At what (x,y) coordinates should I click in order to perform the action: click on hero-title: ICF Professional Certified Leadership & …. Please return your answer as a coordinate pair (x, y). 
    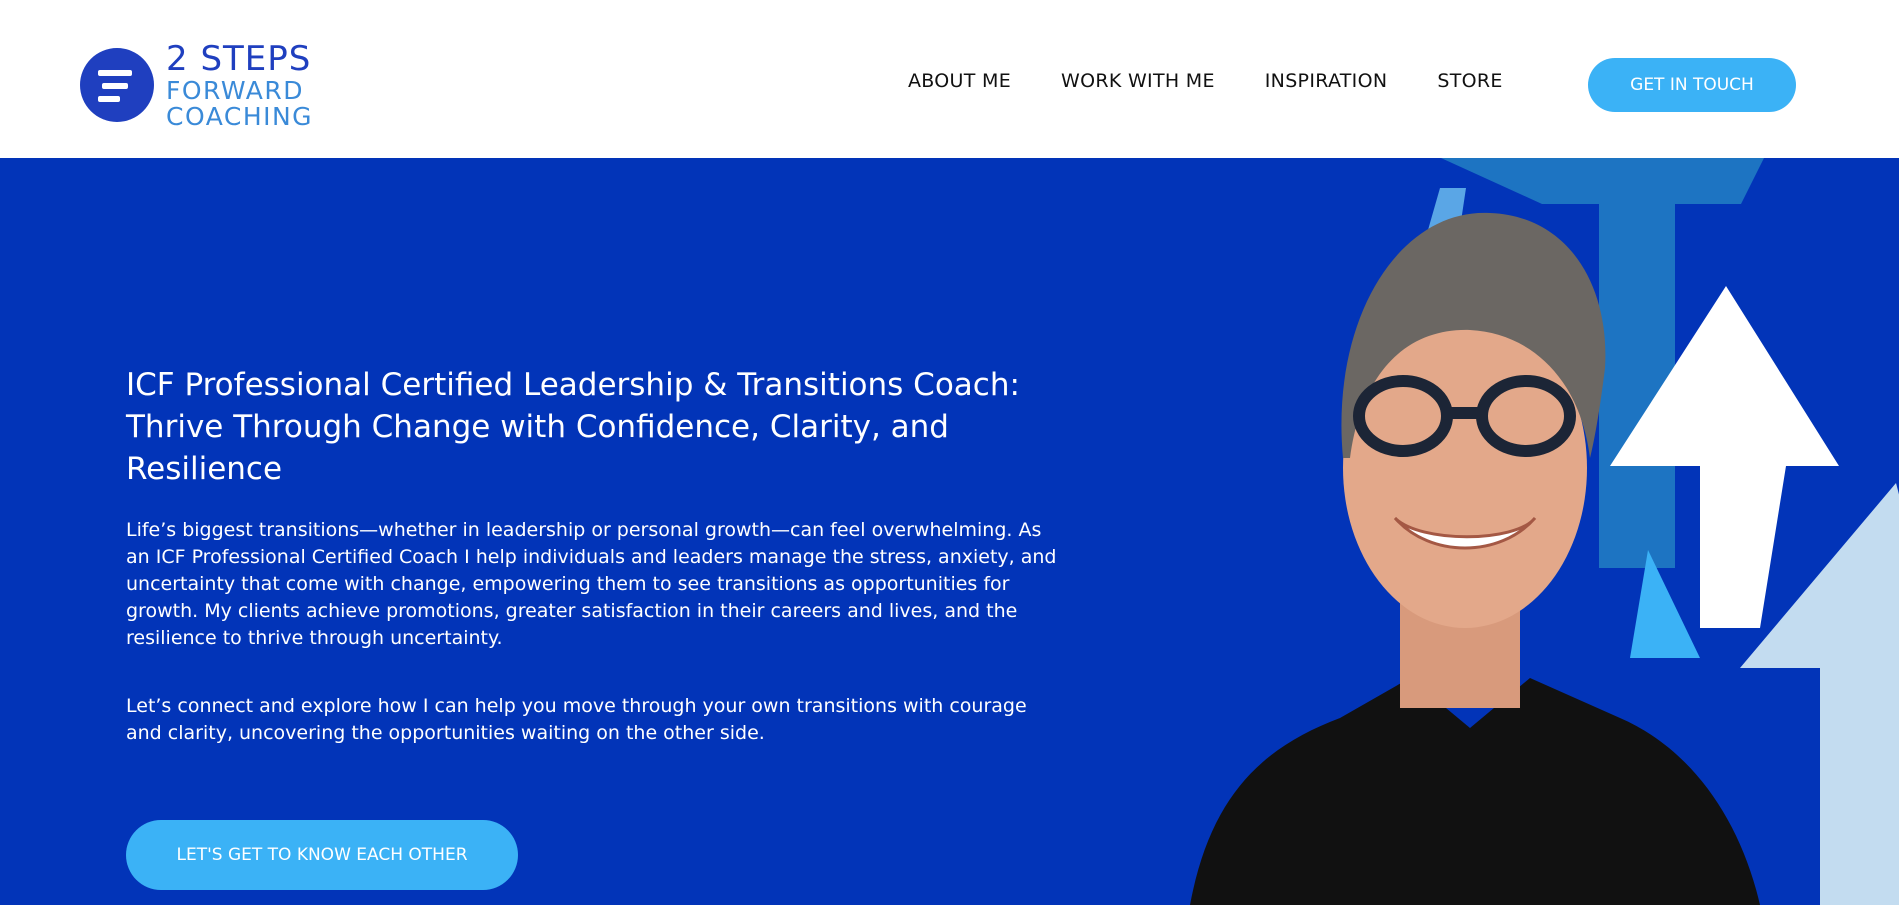
    Looking at the image, I should click on (573, 427).